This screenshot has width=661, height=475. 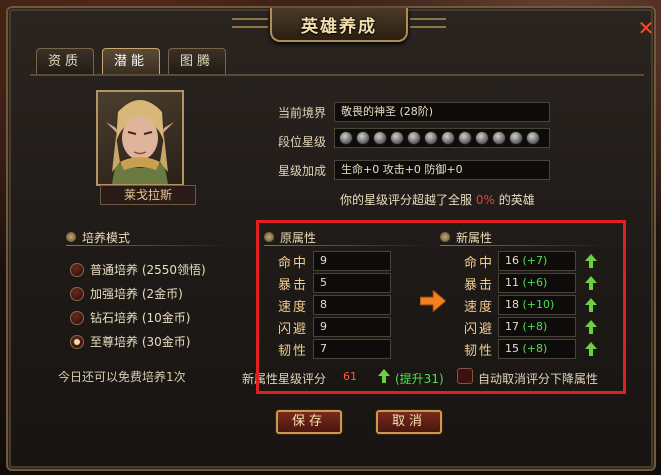 I want to click on mode-option-label: 加强培养 (2金币), so click(x=136, y=294).